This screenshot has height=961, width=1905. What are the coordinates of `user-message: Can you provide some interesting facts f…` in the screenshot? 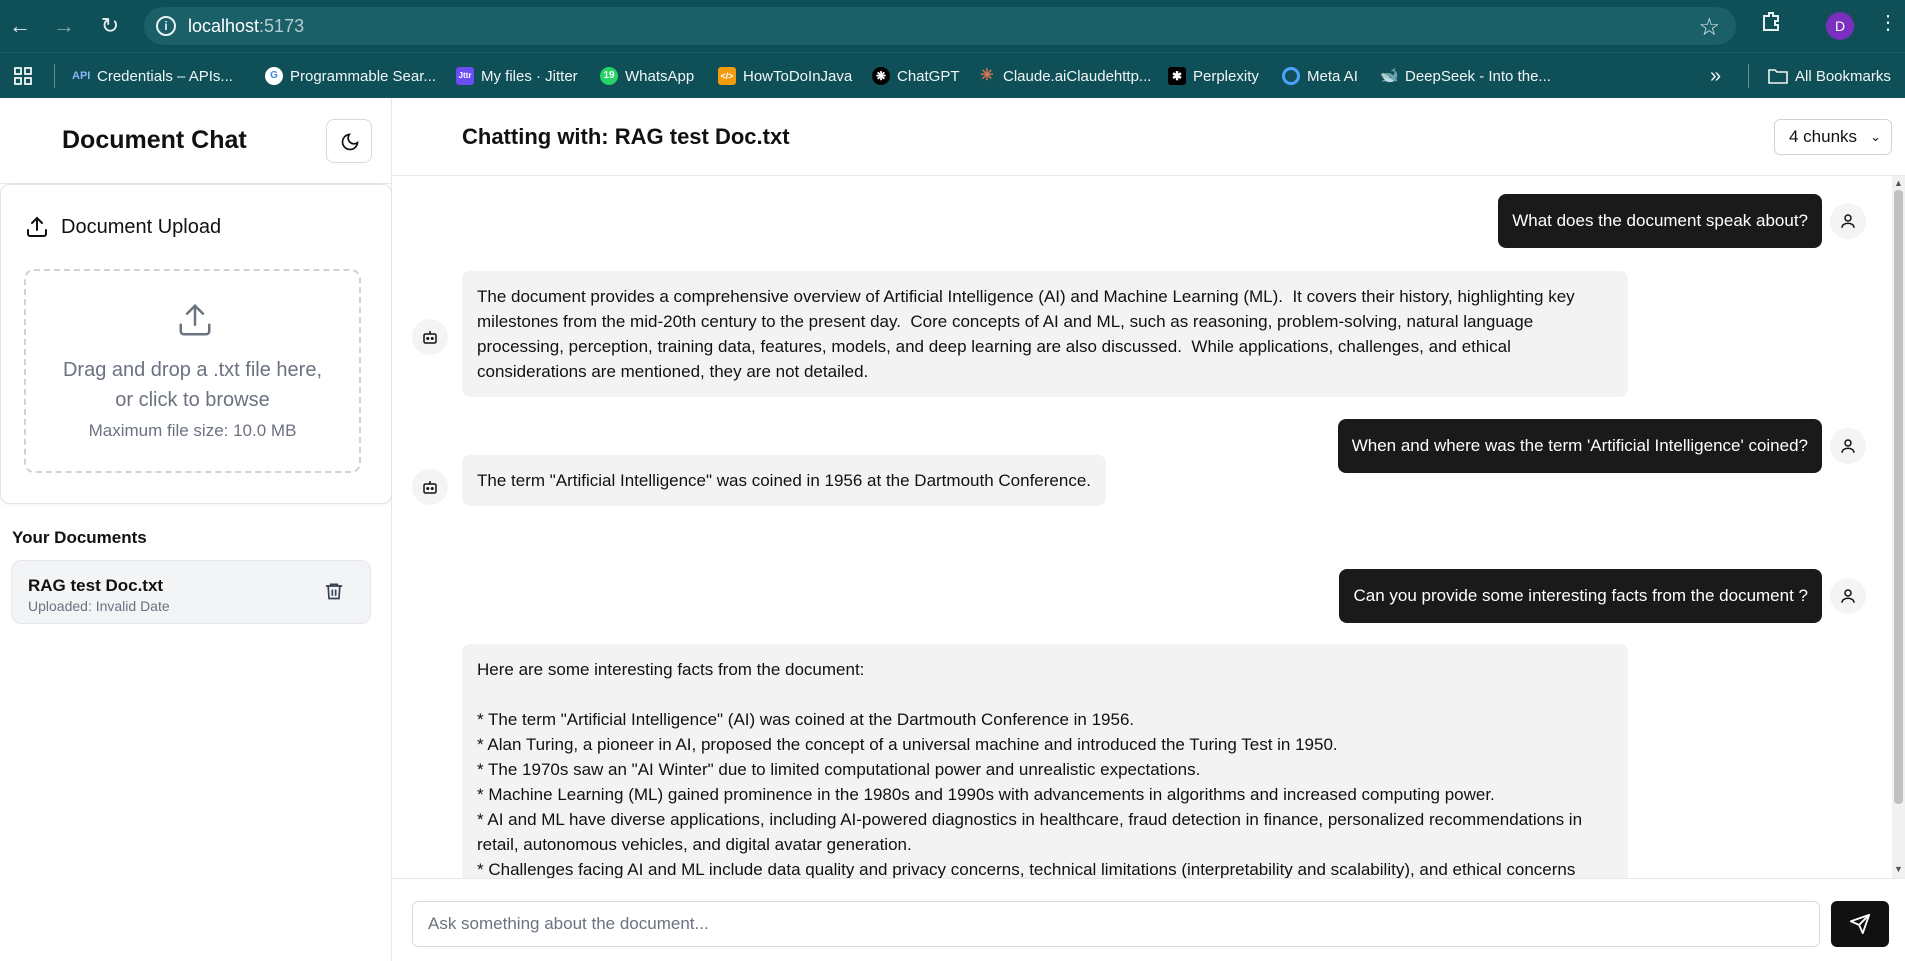 It's located at (1580, 596).